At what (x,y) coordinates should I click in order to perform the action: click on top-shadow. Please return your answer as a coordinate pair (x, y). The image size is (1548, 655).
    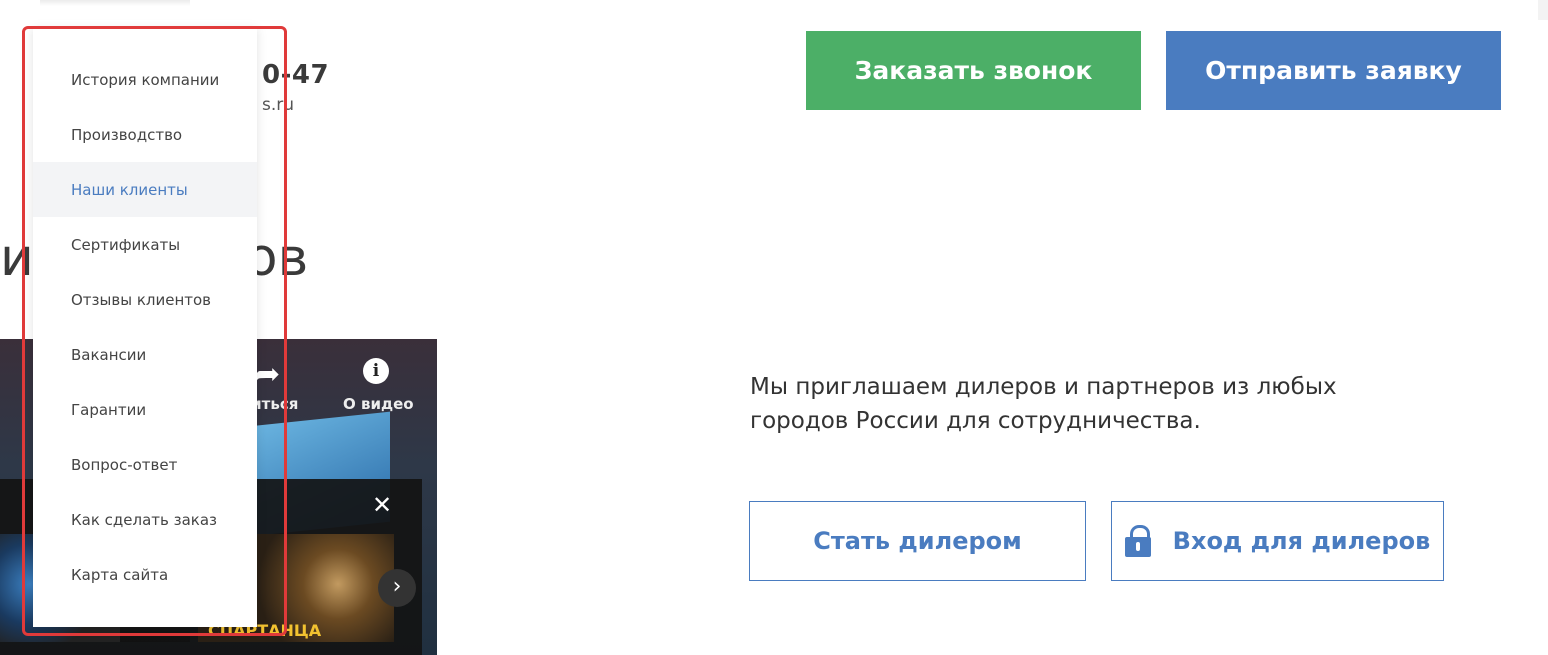
    Looking at the image, I should click on (115, 3).